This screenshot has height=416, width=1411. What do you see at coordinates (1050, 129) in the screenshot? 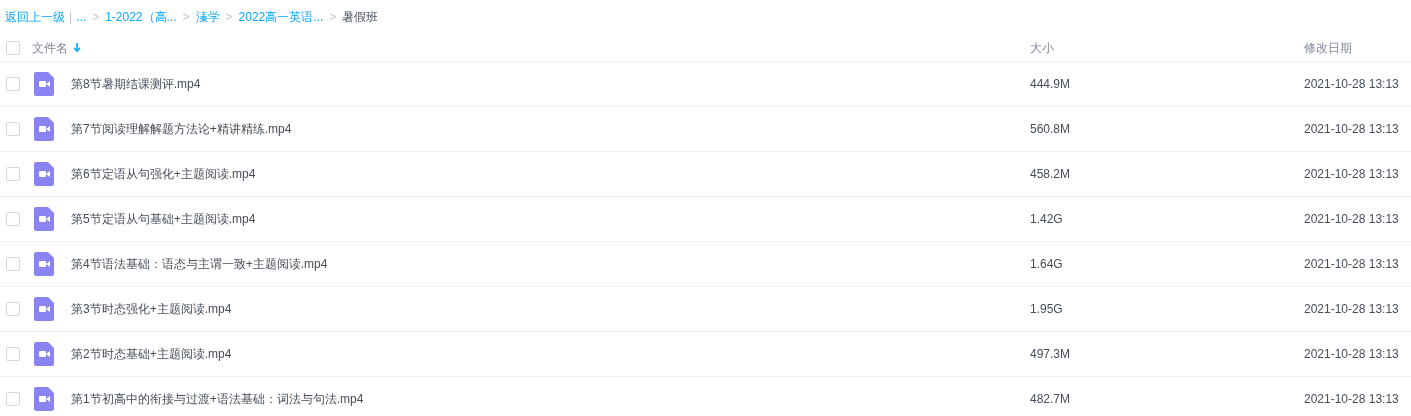
I see `file-size: 560.8M` at bounding box center [1050, 129].